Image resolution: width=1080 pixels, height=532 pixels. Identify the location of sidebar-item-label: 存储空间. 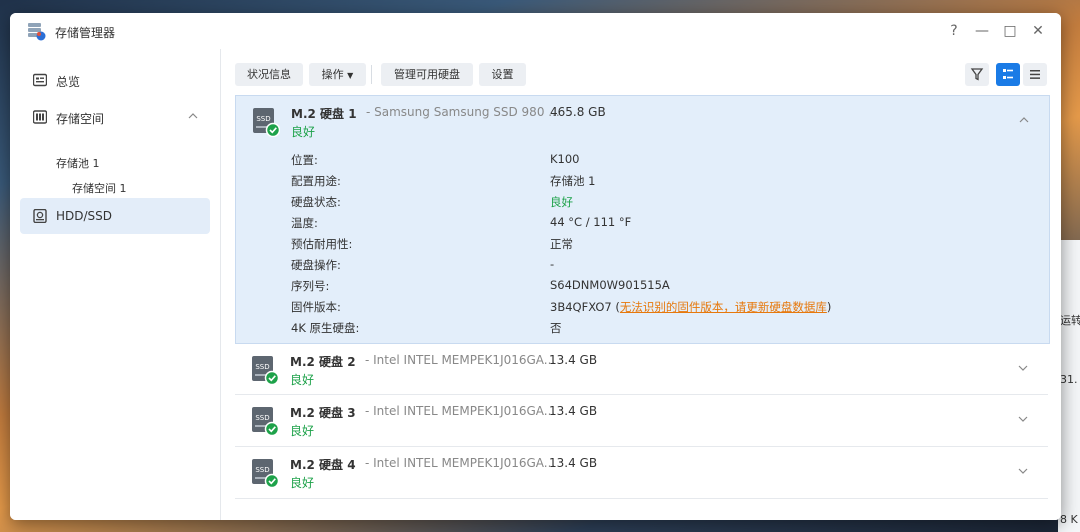
(80, 119).